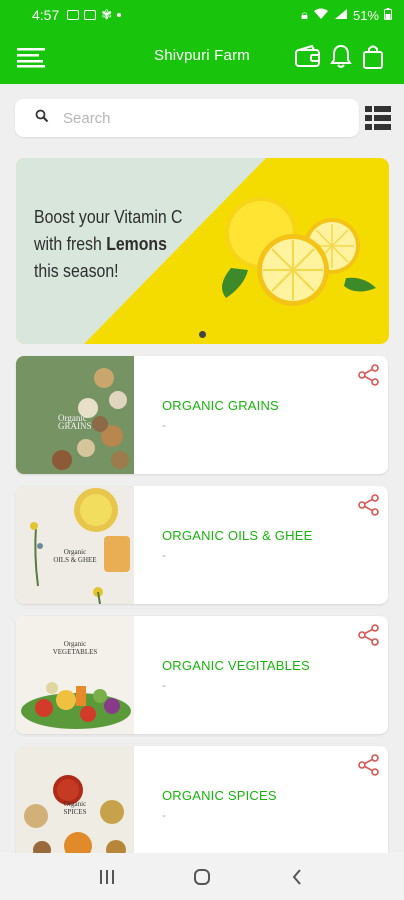 The width and height of the screenshot is (404, 900). Describe the element at coordinates (108, 217) in the screenshot. I see `banner-line-1: Boost your Vitamin C` at that location.